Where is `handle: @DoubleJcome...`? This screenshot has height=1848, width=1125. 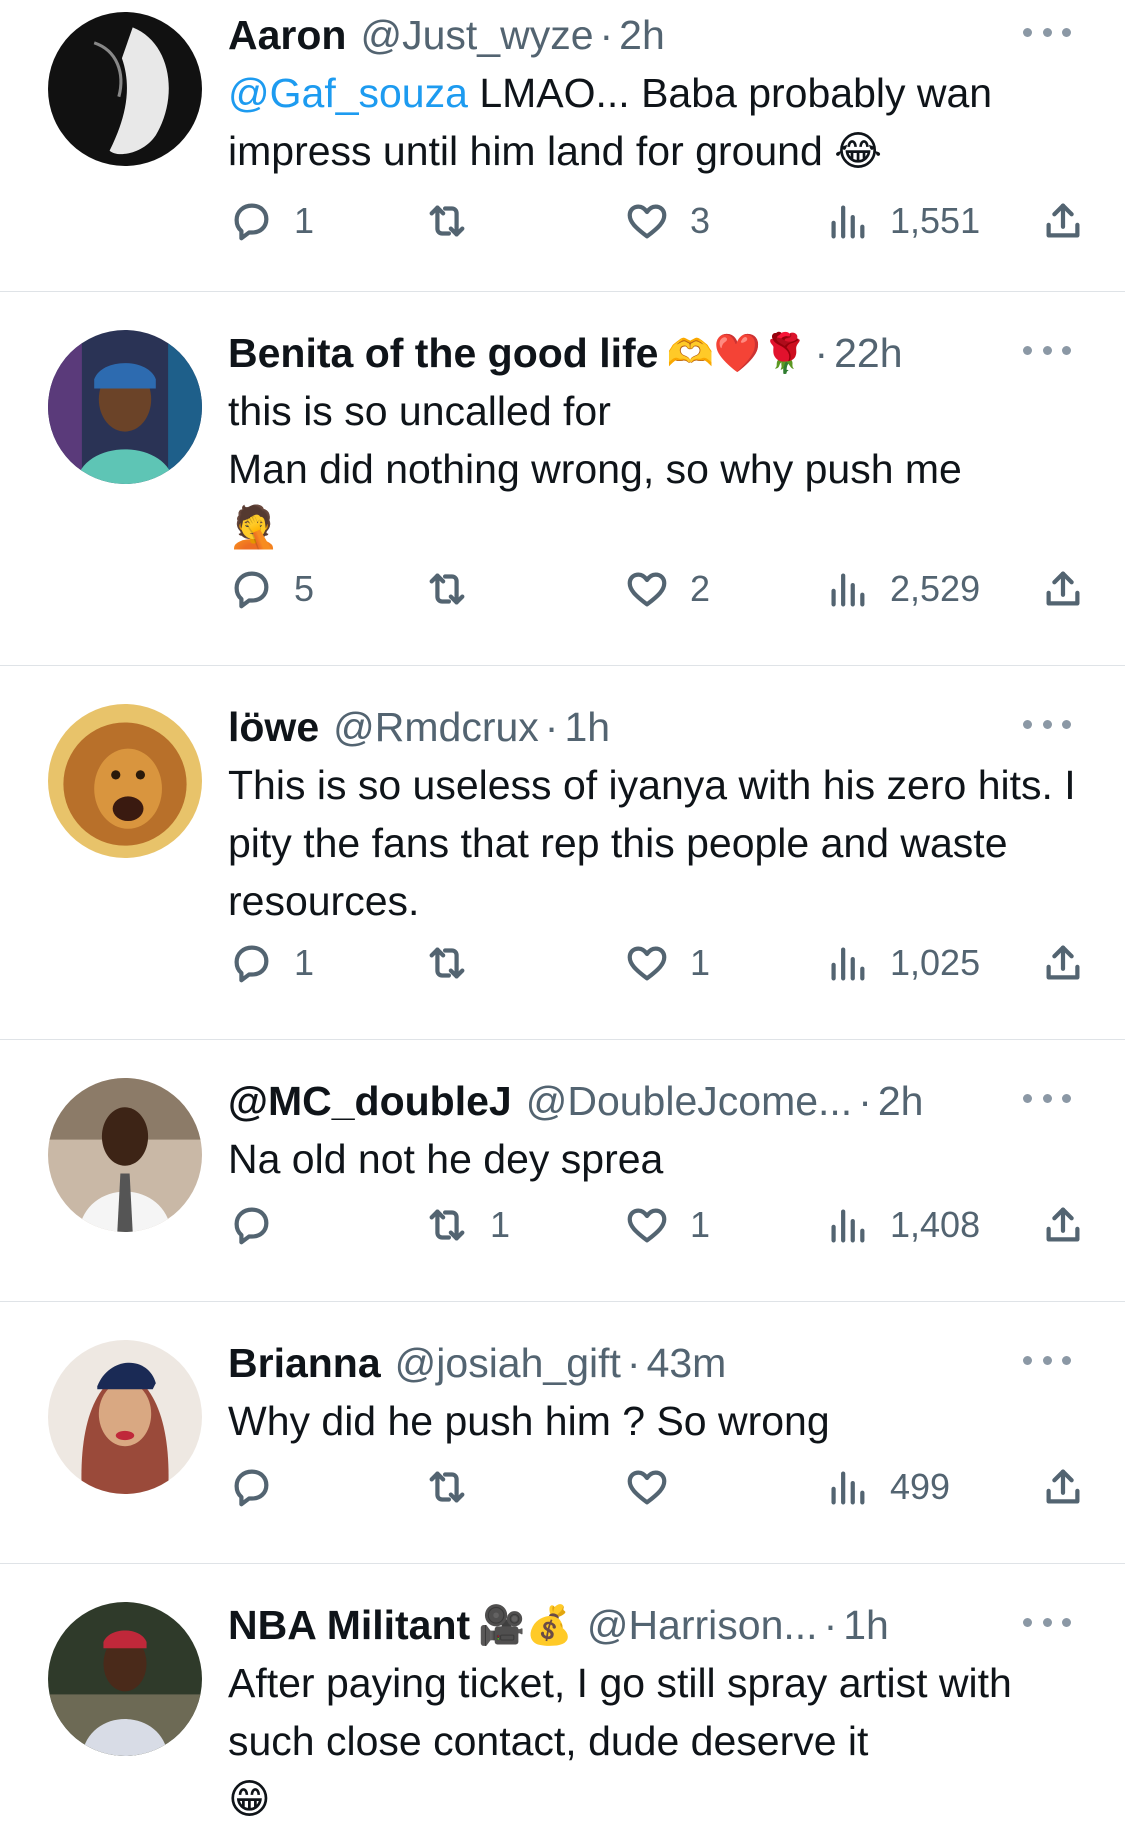 handle: @DoubleJcome... is located at coordinates (689, 1101).